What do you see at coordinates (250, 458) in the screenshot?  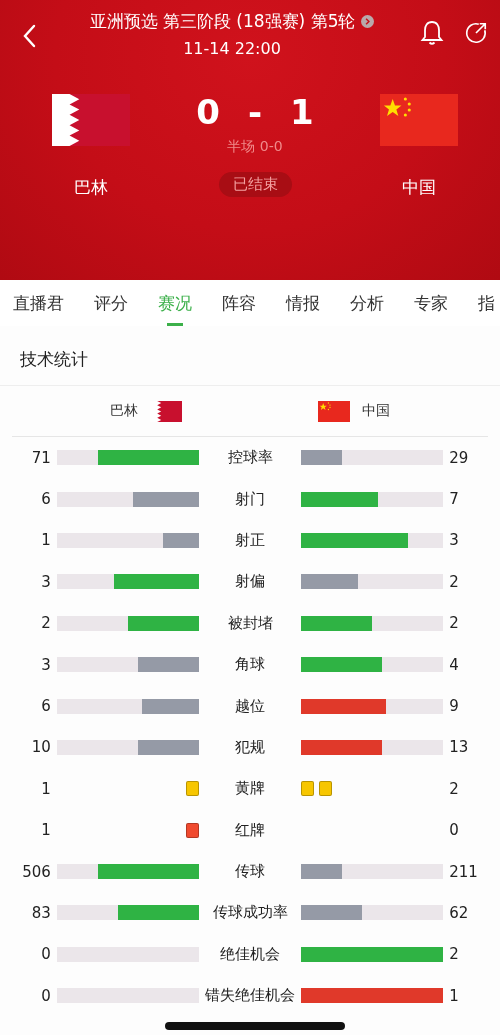 I see `stat-label: 控球率` at bounding box center [250, 458].